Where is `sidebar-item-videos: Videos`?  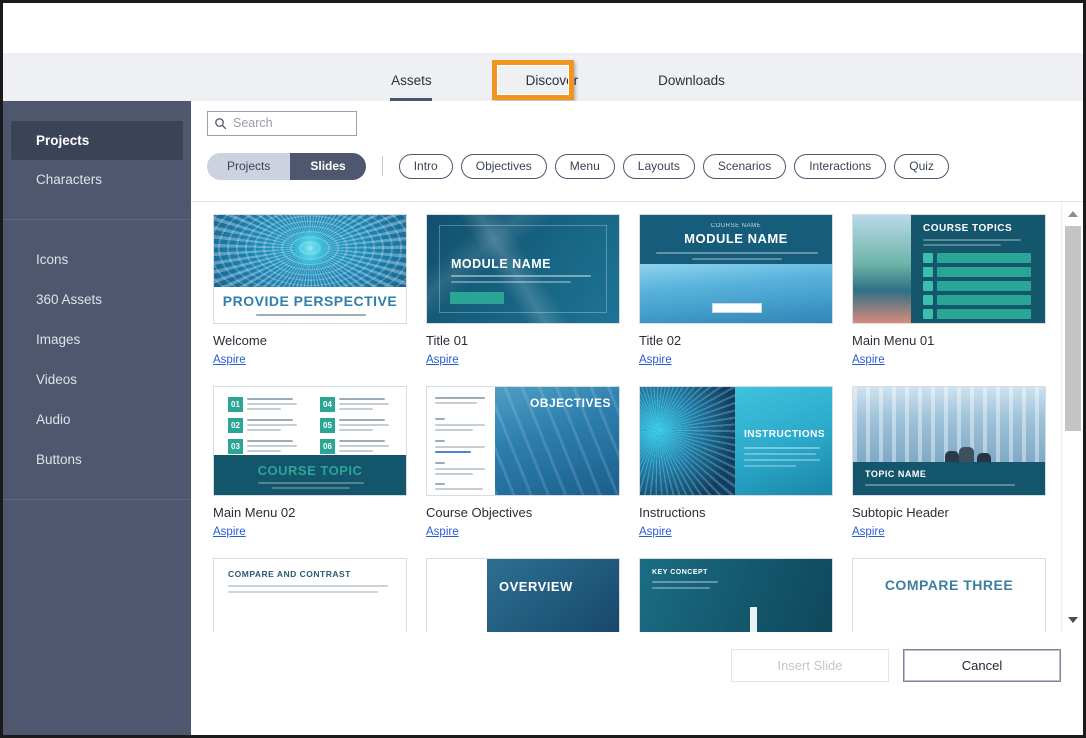
sidebar-item-videos: Videos is located at coordinates (97, 379).